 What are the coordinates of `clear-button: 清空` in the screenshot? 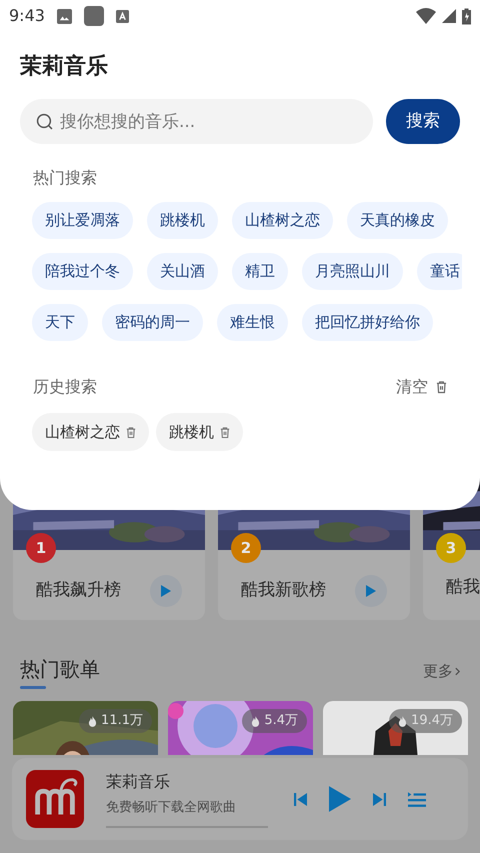 It's located at (421, 387).